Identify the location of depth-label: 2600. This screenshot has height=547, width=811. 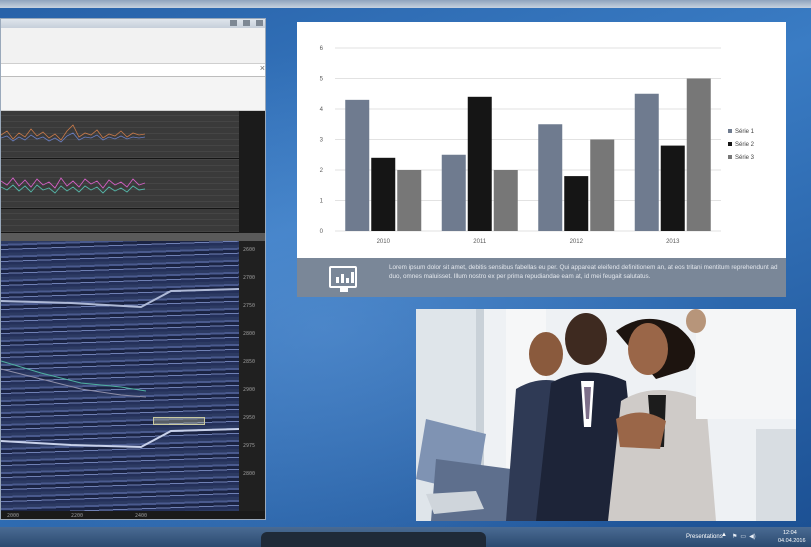
(249, 250).